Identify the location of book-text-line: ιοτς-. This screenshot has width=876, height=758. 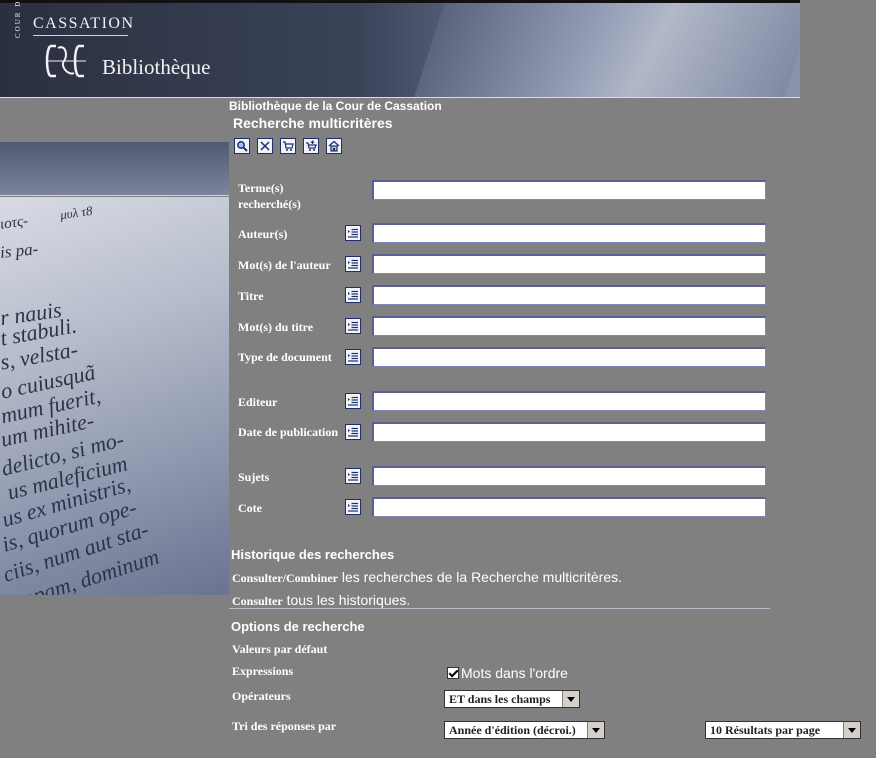
(15, 223).